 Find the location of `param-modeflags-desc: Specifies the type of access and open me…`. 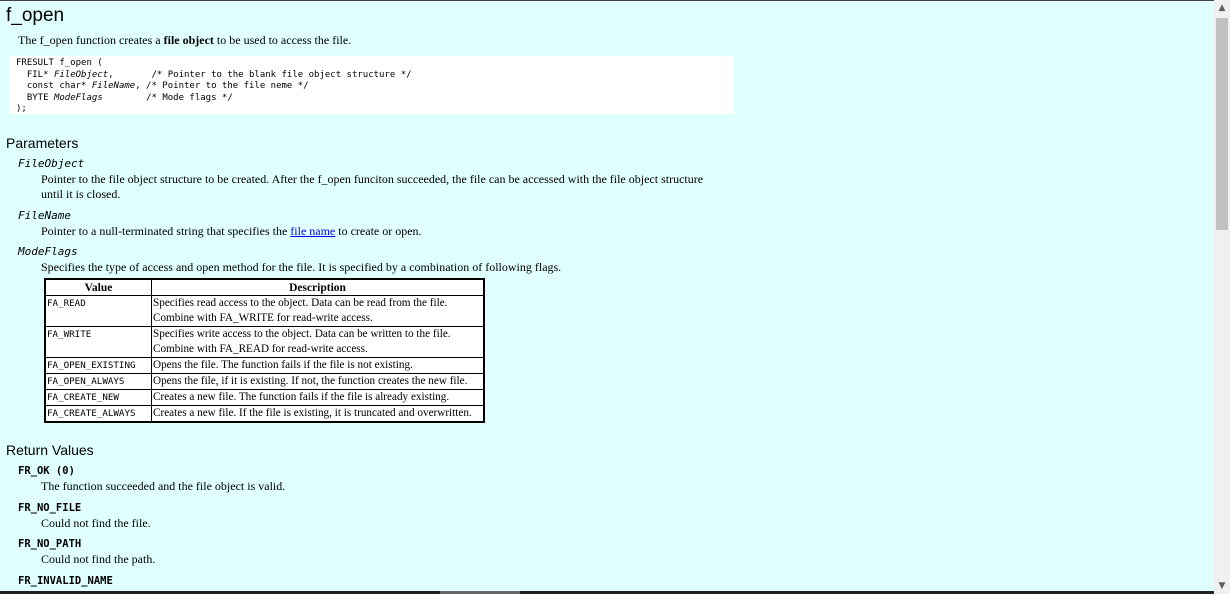

param-modeflags-desc: Specifies the type of access and open me… is located at coordinates (301, 267).